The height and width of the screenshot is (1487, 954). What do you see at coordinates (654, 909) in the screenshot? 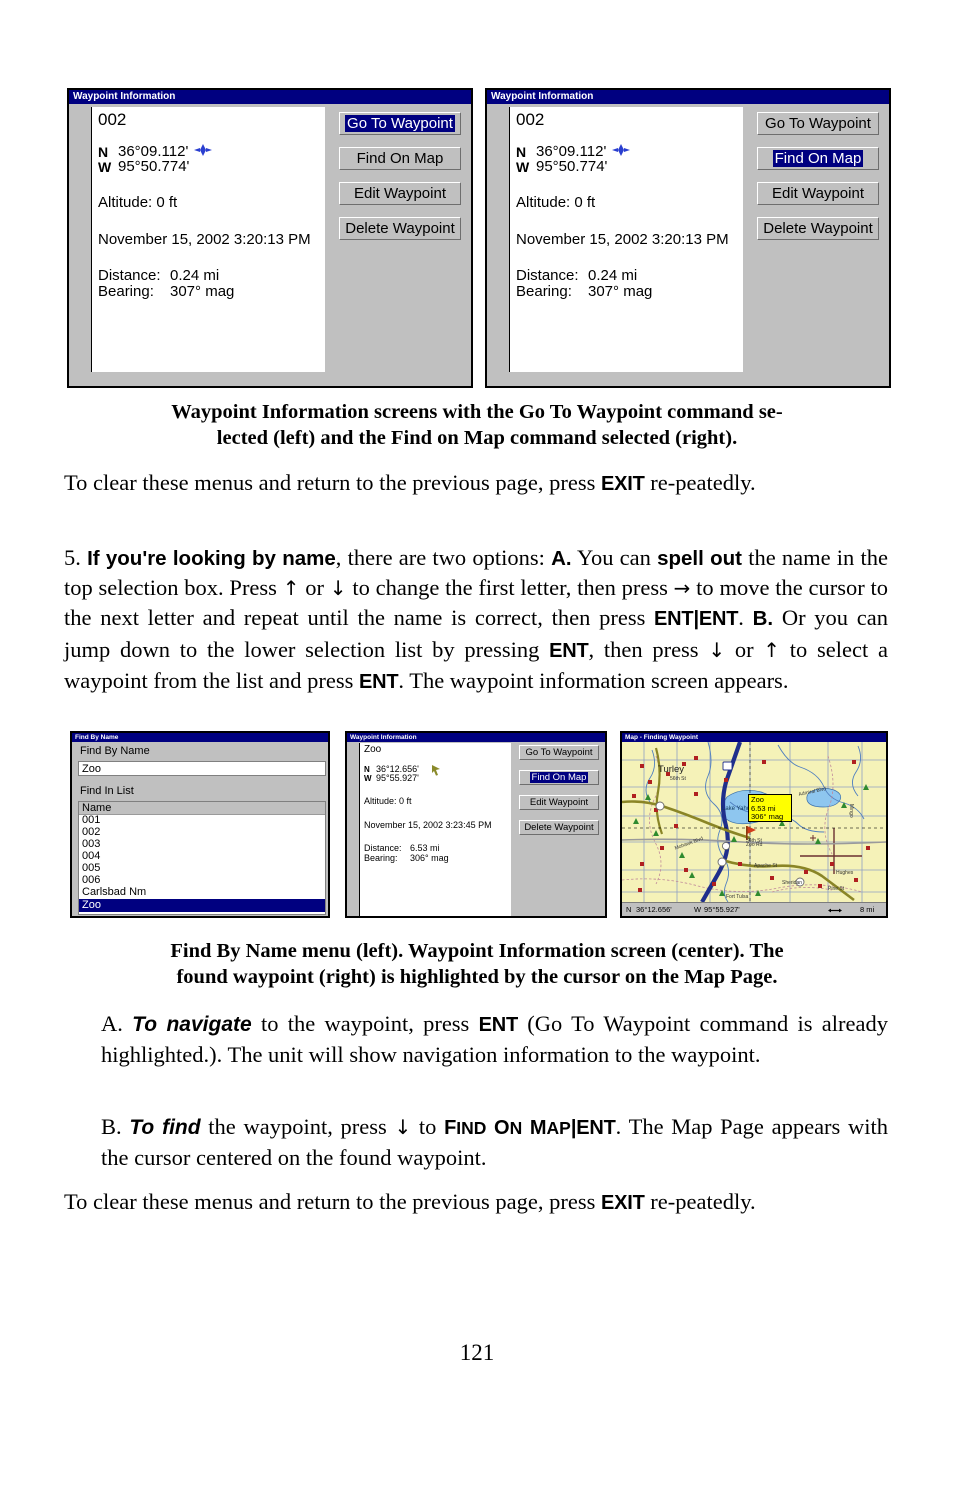
I see `status-lat-value: 36°12.656'` at bounding box center [654, 909].